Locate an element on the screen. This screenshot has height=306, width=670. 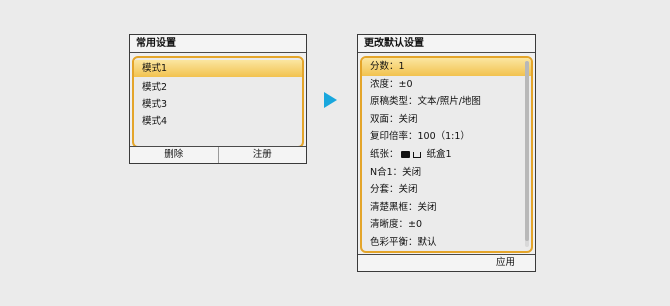
list-item-sharpness: 清晰度：±0 is located at coordinates (446, 225).